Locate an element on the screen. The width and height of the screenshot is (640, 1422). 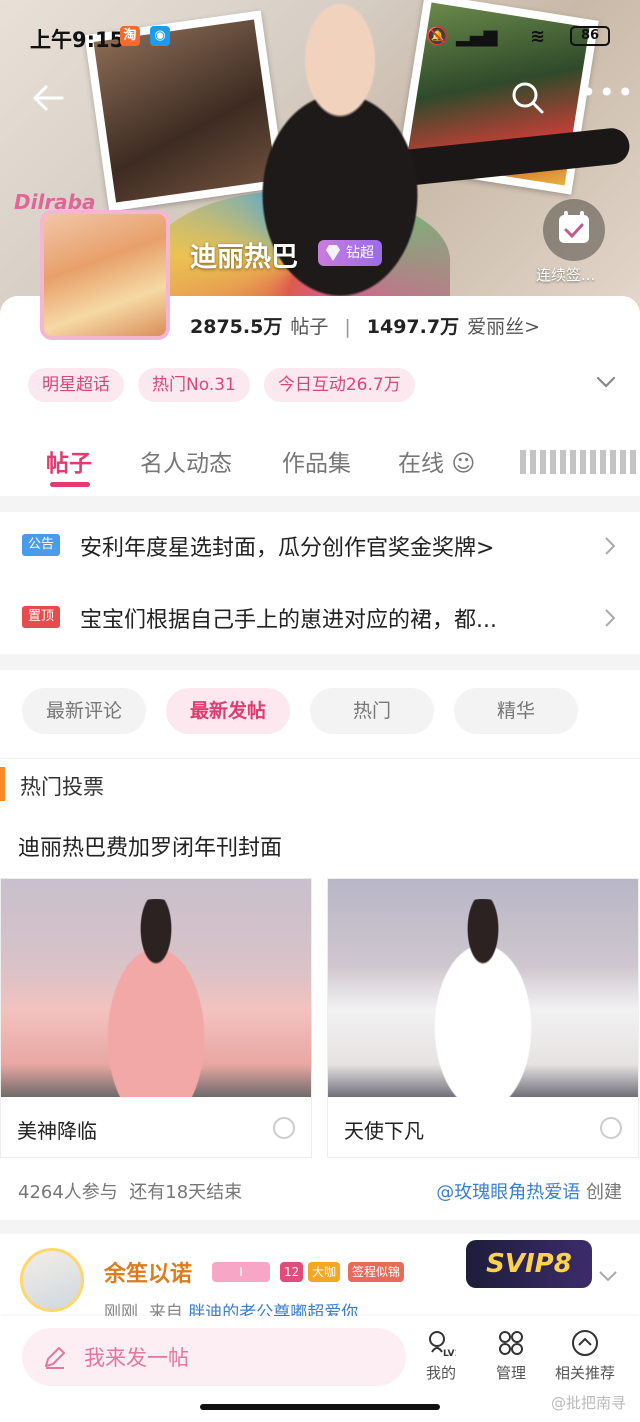
hot-vote-header: 热门投票 is located at coordinates (320, 784).